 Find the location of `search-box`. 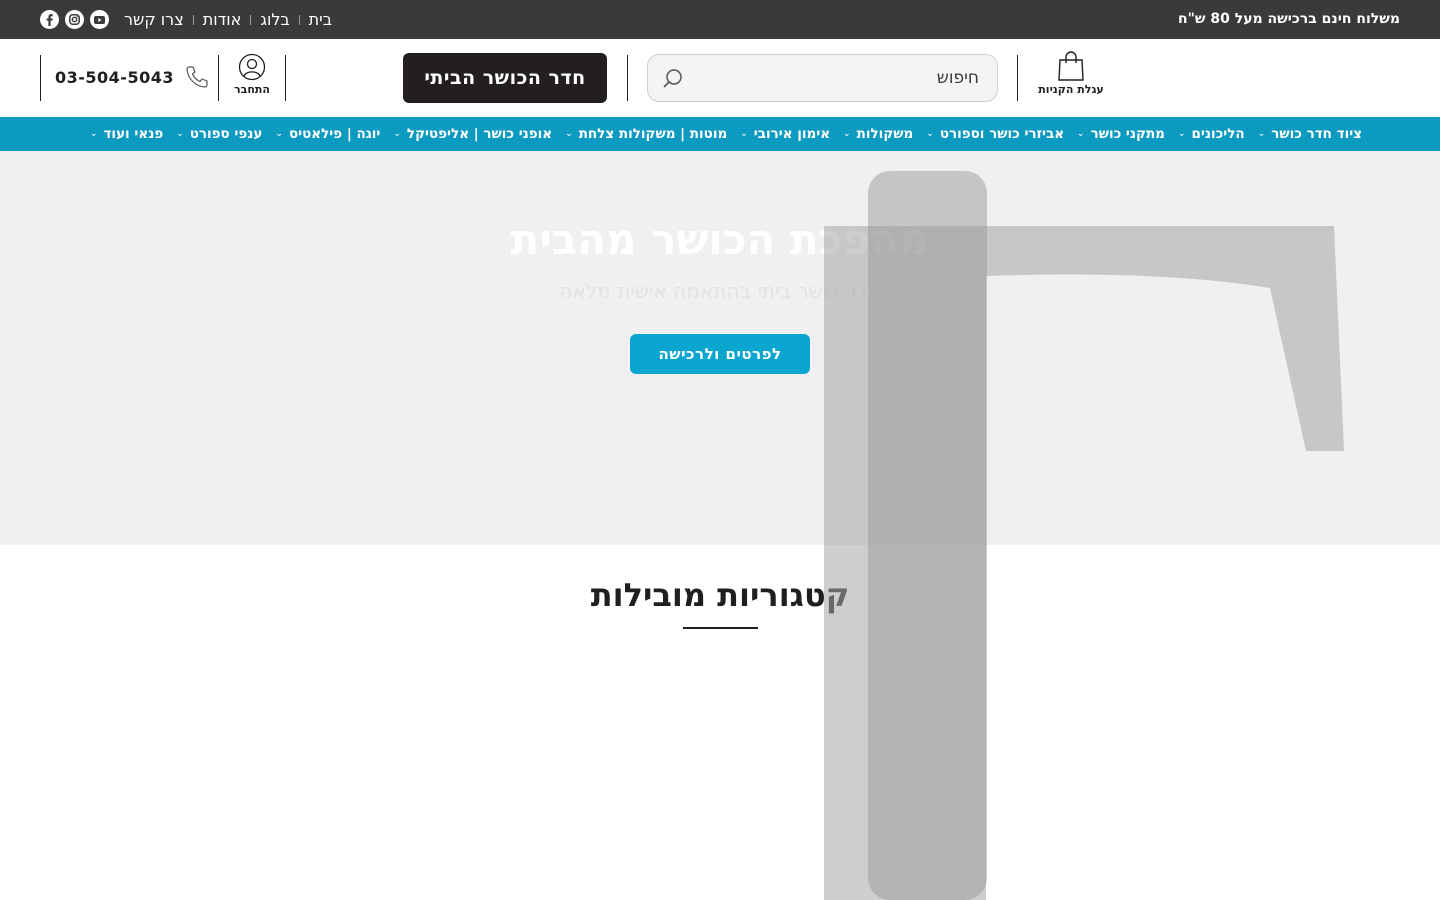

search-box is located at coordinates (822, 78).